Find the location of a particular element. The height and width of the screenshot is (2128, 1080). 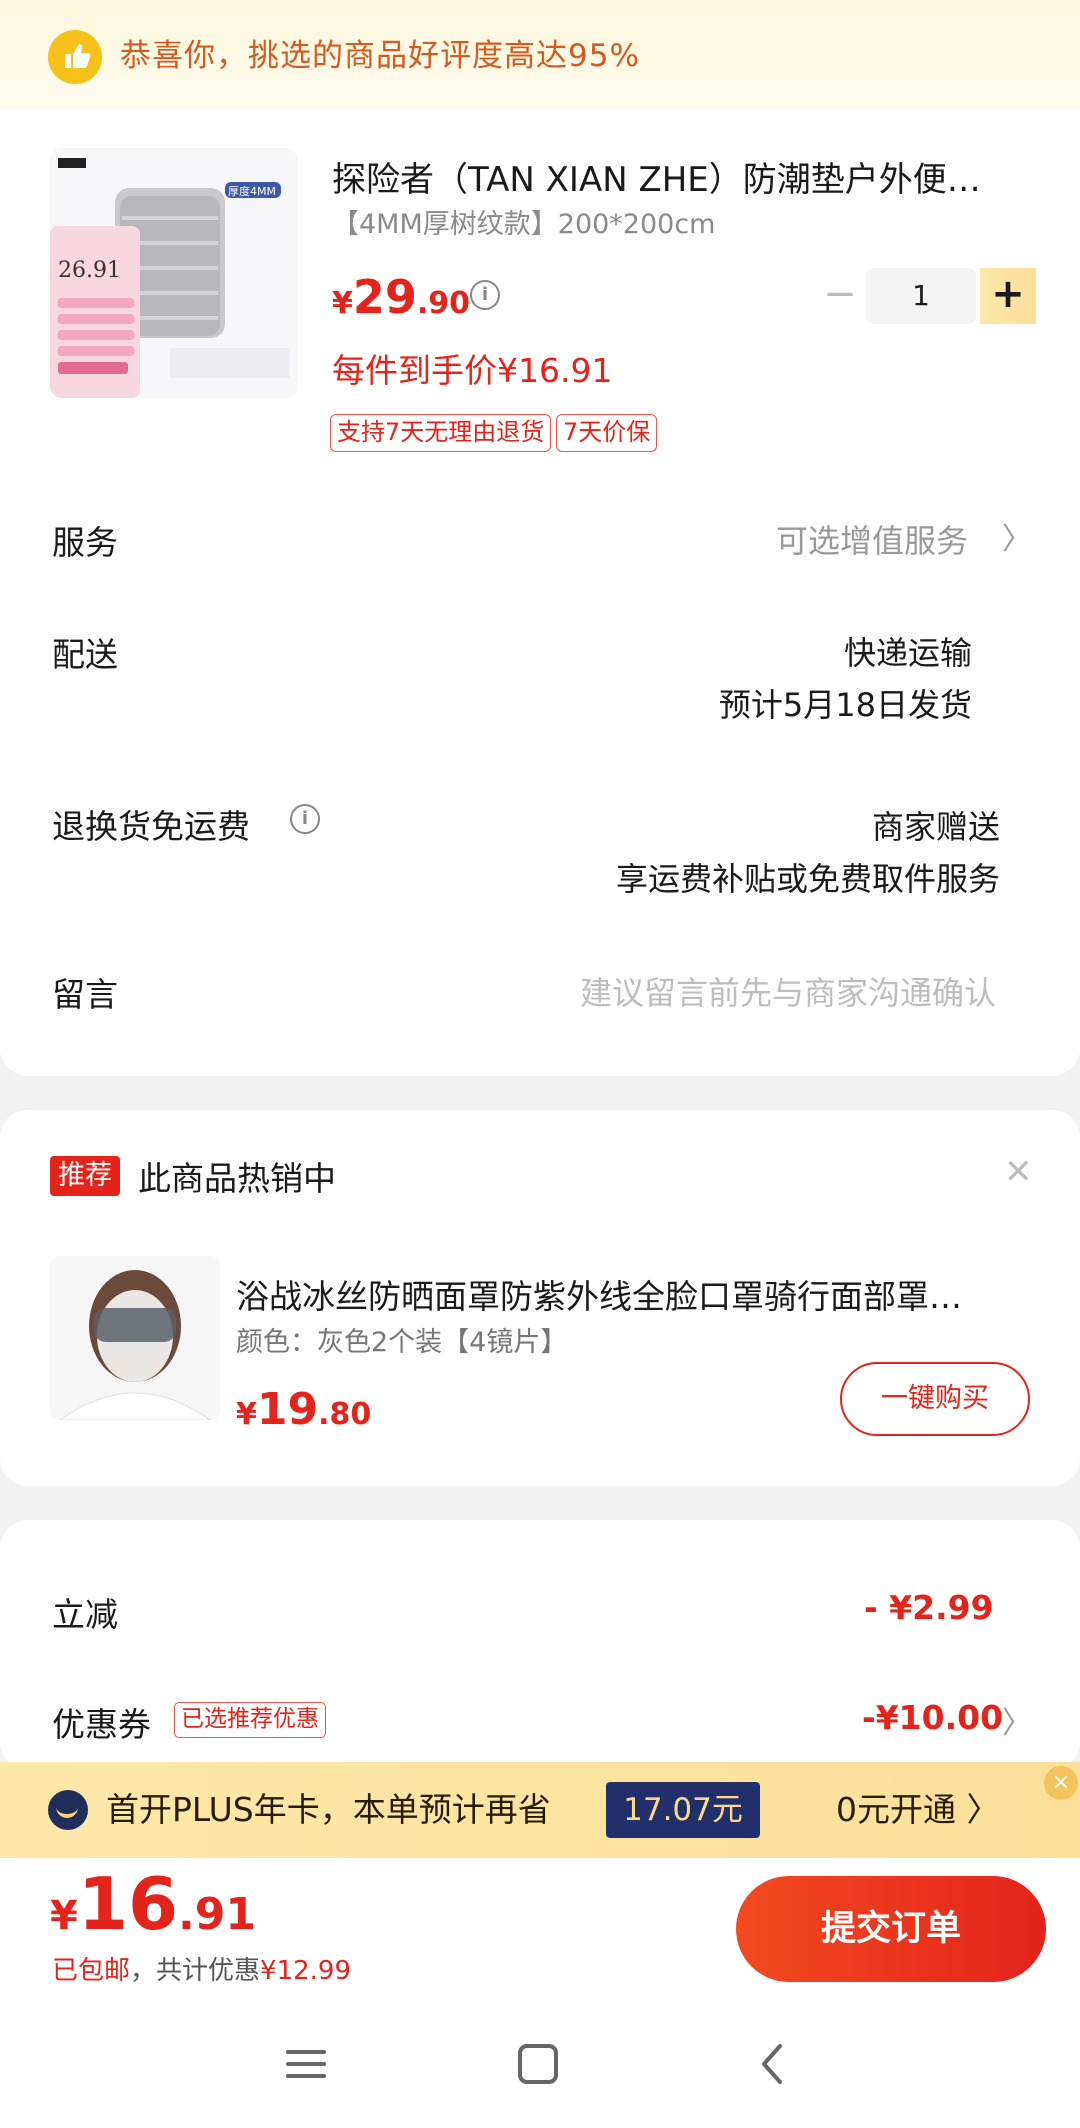

image-price-label: 26.91 is located at coordinates (89, 270).